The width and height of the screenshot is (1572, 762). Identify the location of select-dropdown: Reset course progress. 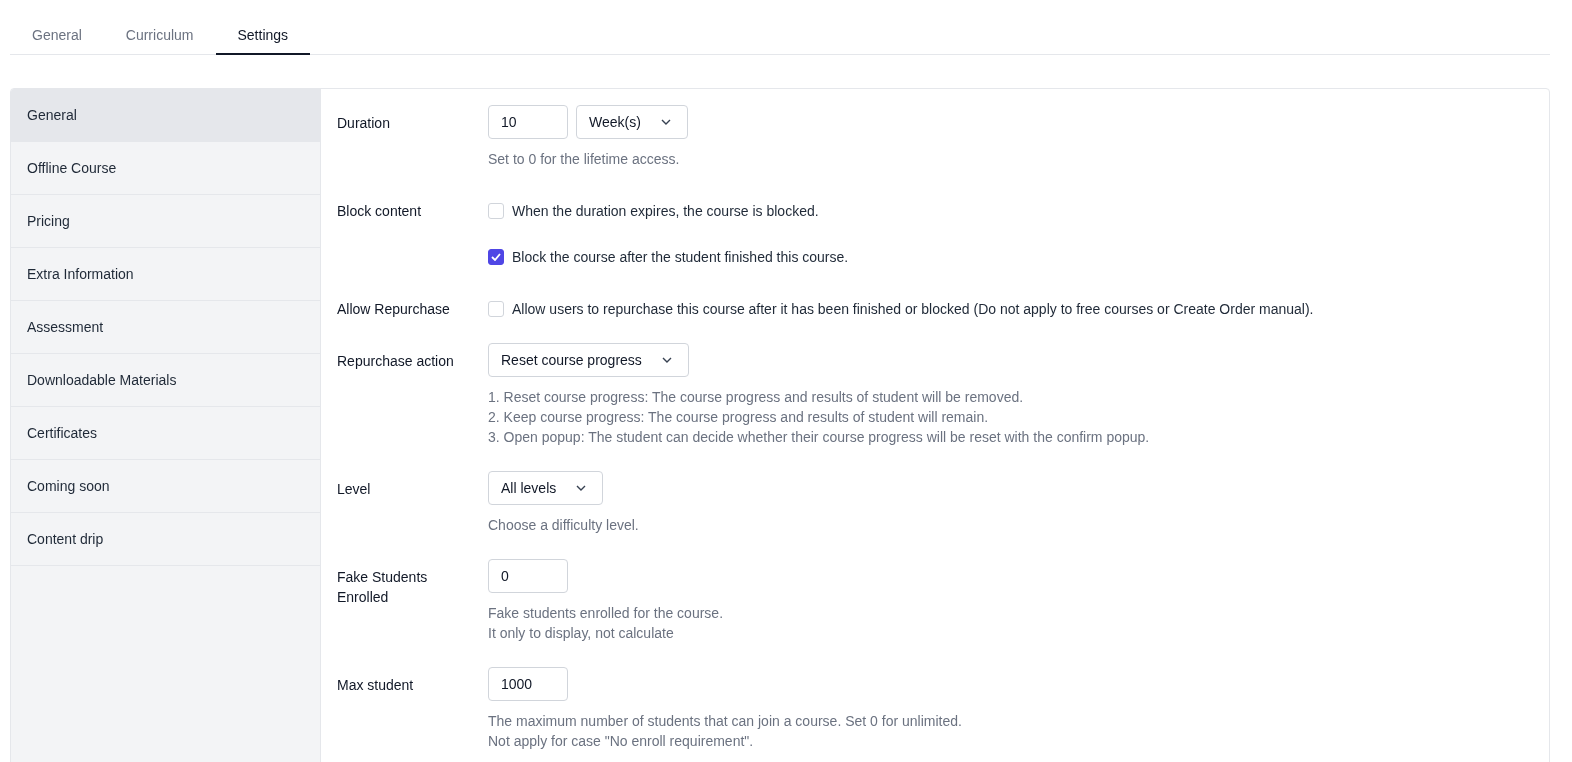
(588, 360).